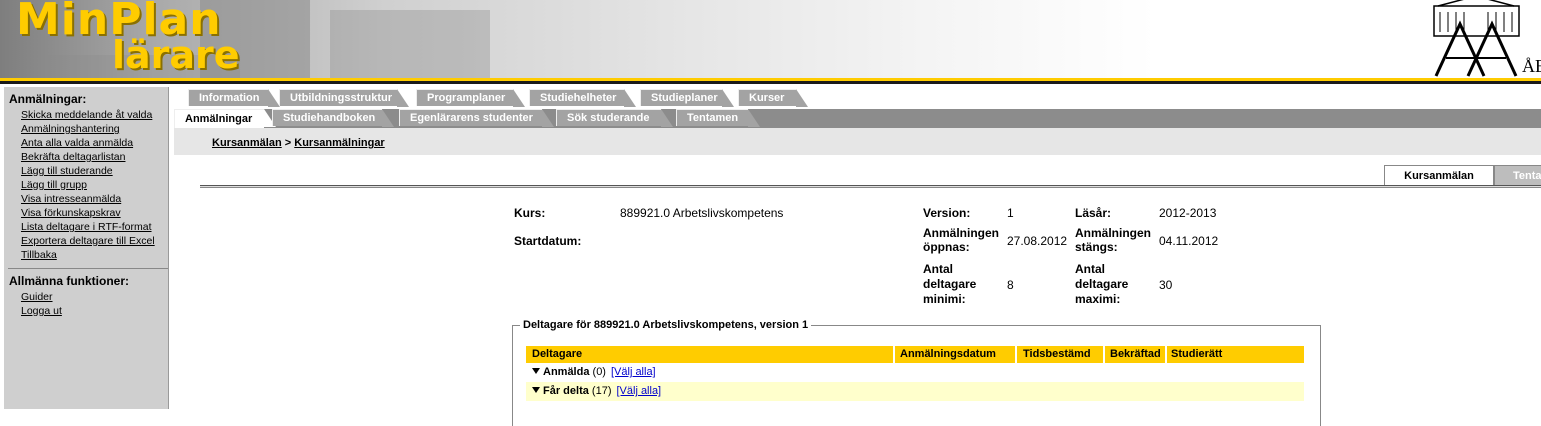 This screenshot has width=1541, height=426. What do you see at coordinates (582, 98) in the screenshot?
I see `tab-studiehelheter: Studiehelheter` at bounding box center [582, 98].